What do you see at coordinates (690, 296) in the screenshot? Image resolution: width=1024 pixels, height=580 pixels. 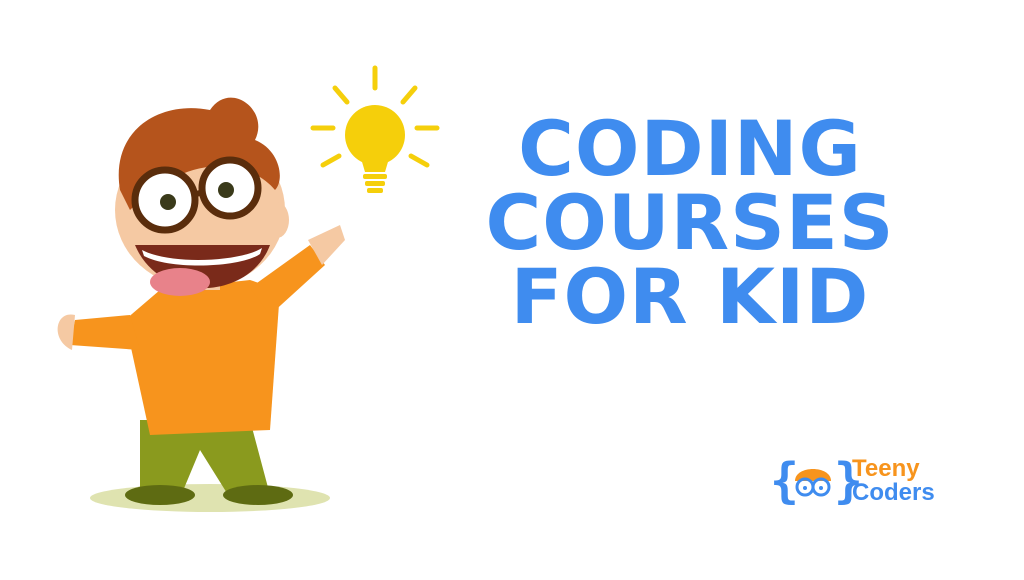 I see `headline-line-3: FOR KID` at bounding box center [690, 296].